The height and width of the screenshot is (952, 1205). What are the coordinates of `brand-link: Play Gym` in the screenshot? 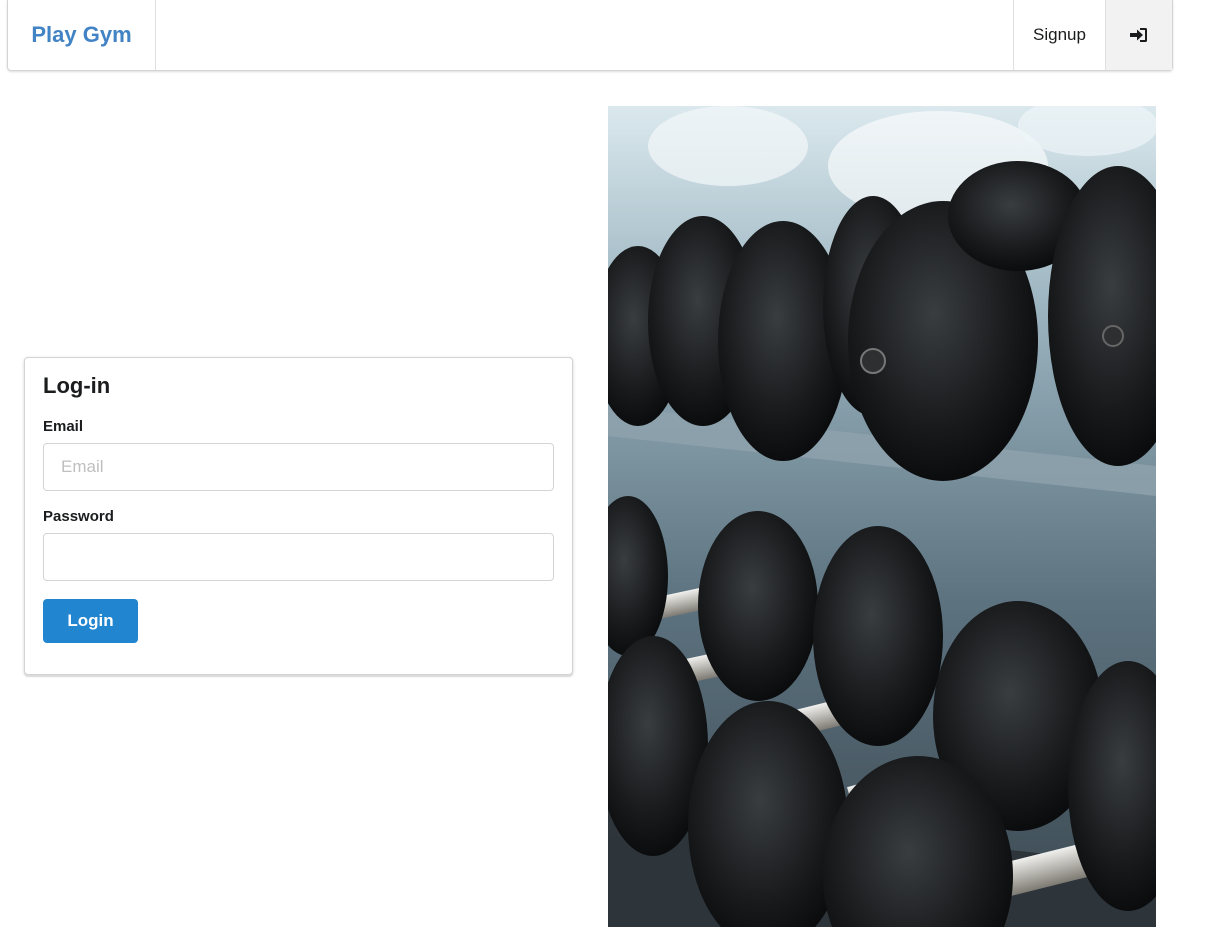 It's located at (82, 35).